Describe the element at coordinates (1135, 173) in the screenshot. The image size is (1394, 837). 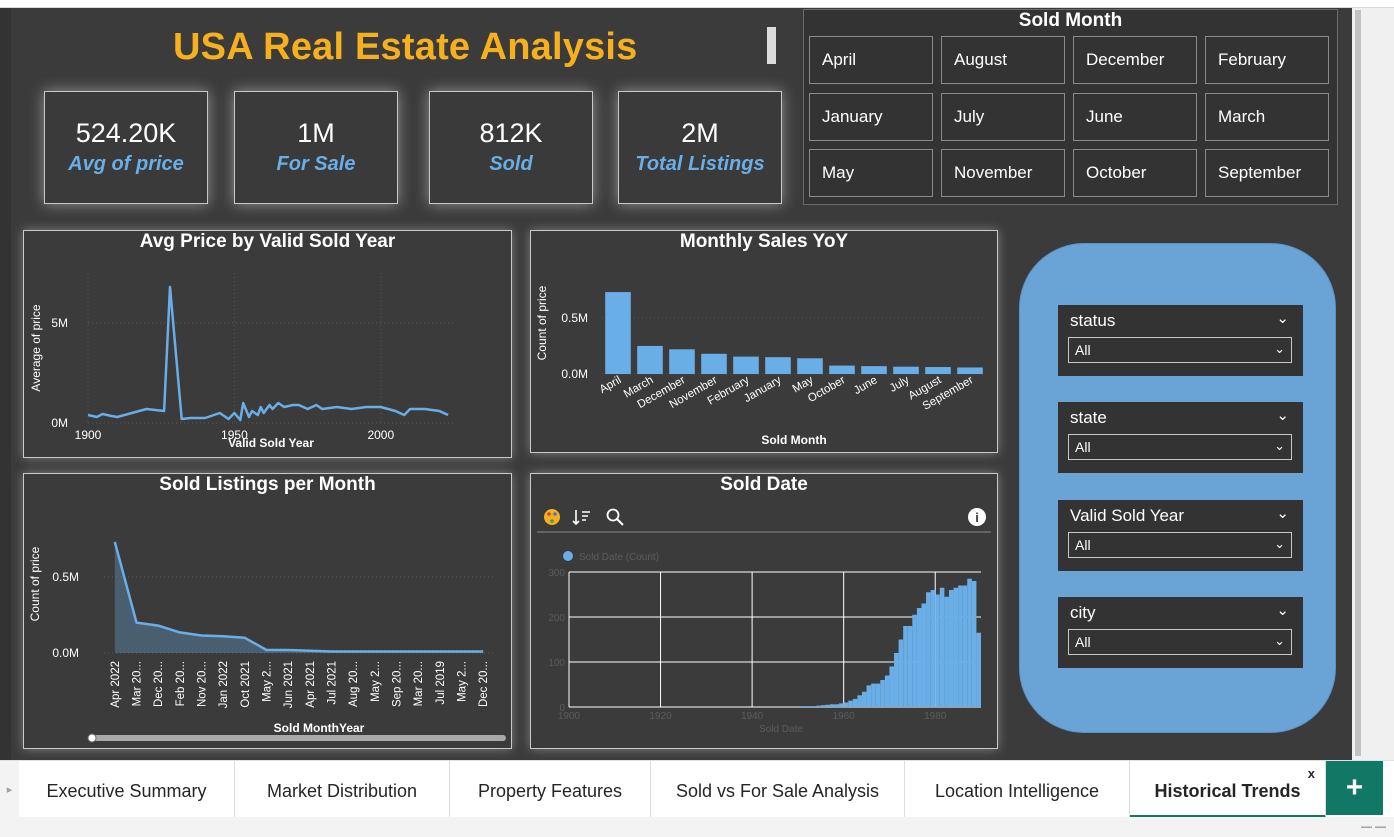
I see `month-button-october: October` at that location.